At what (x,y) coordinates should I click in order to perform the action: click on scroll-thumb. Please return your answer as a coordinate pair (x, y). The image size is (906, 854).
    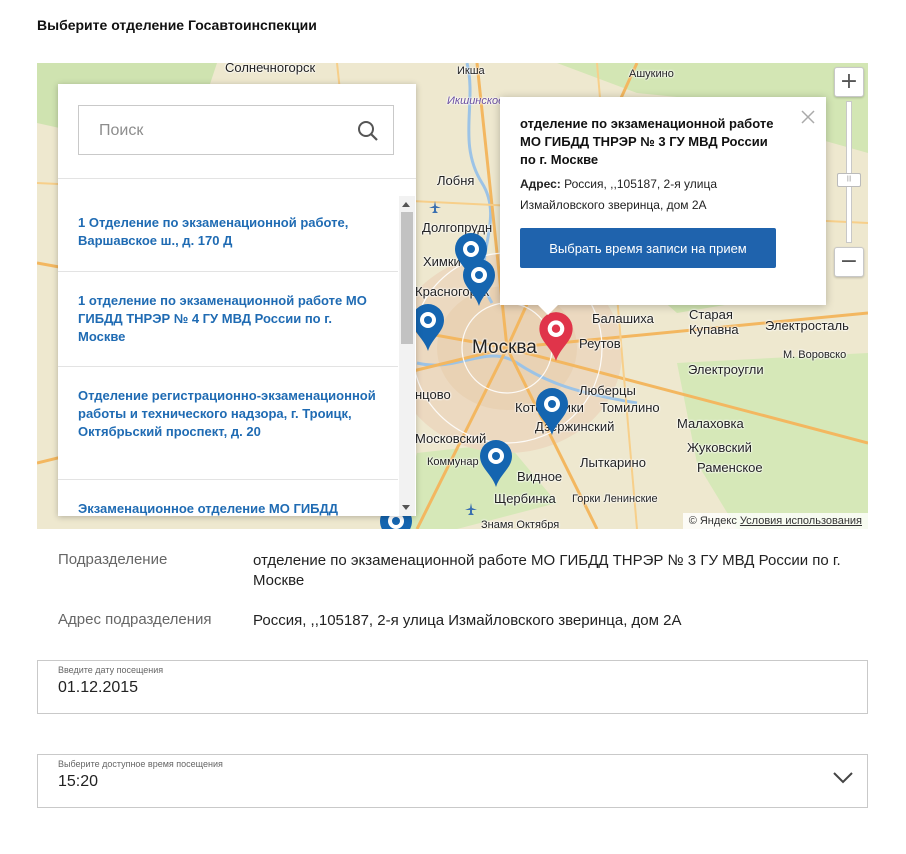
    Looking at the image, I should click on (407, 278).